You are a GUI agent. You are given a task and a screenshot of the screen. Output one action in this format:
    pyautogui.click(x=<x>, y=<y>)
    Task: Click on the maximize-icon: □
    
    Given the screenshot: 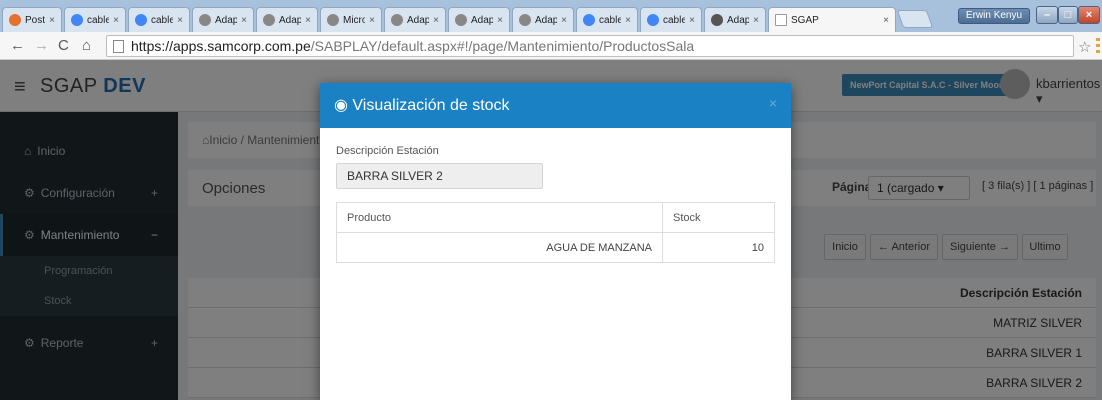 What is the action you would take?
    pyautogui.click(x=1068, y=15)
    